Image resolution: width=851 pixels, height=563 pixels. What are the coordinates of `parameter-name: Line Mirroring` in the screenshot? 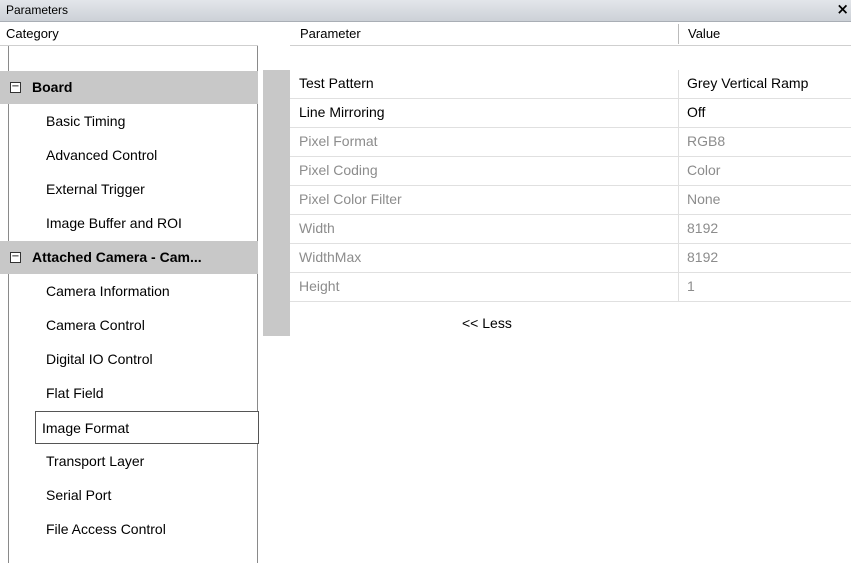 It's located at (342, 112).